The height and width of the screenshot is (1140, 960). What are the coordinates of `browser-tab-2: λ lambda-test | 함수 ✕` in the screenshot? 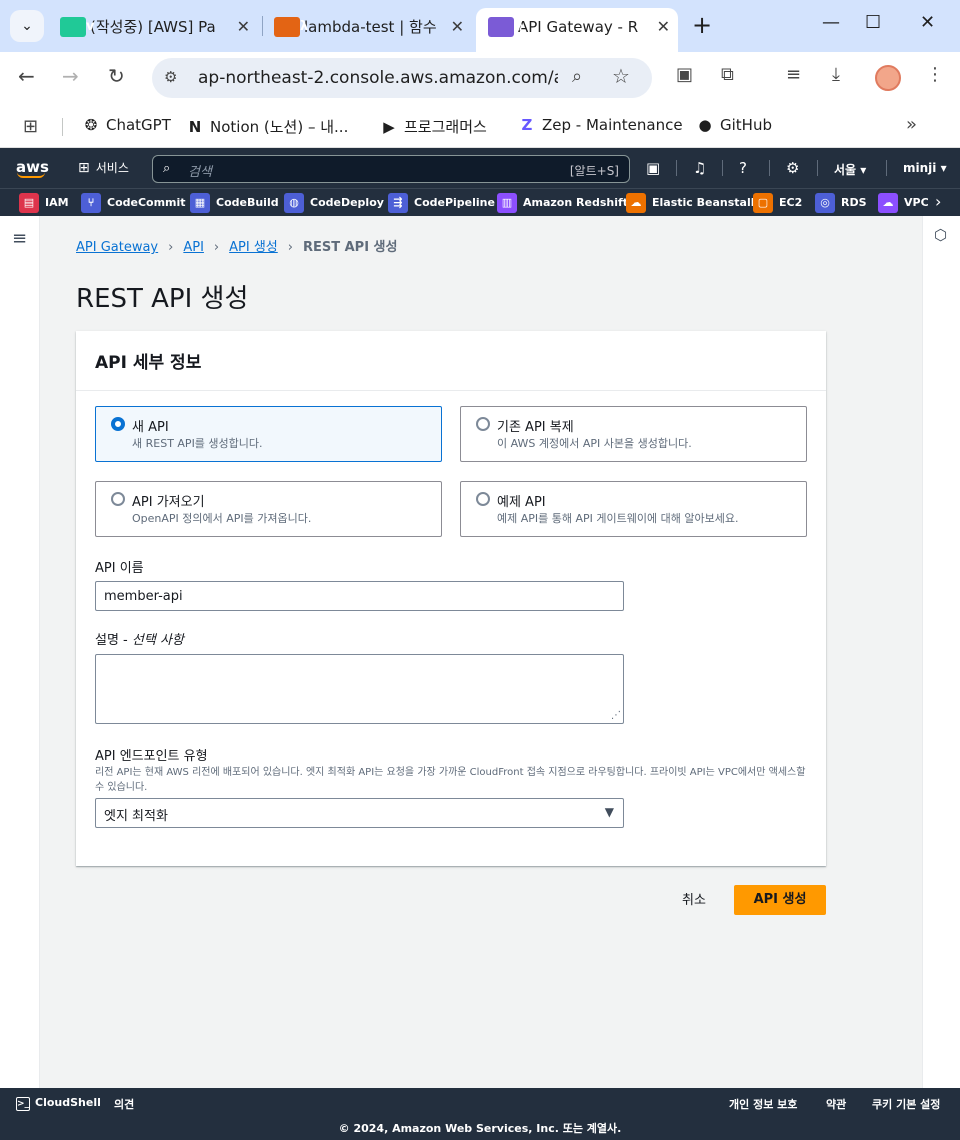 It's located at (367, 28).